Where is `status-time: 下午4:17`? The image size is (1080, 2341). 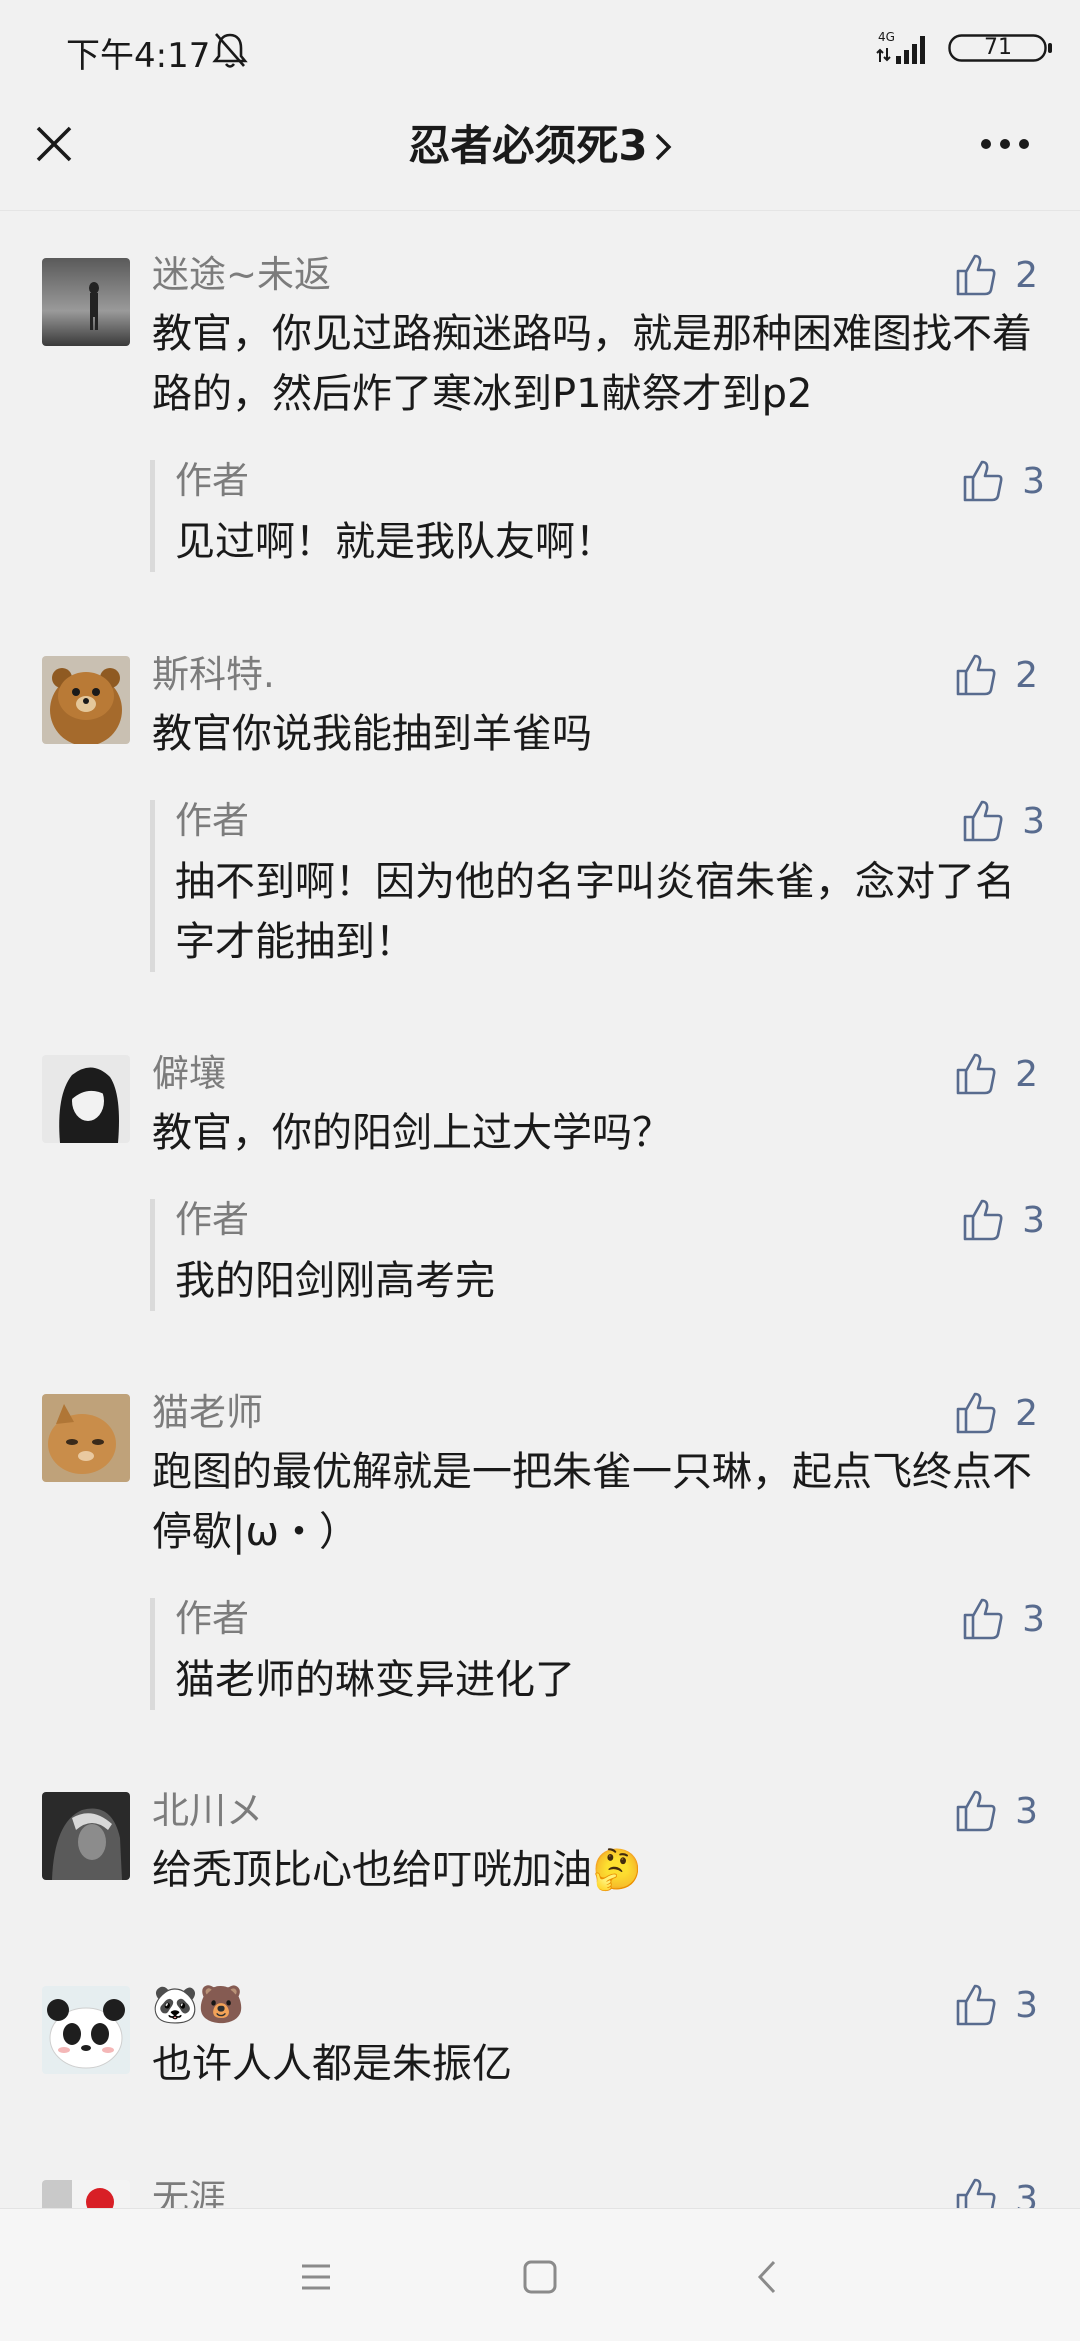
status-time: 下午4:17 is located at coordinates (138, 56).